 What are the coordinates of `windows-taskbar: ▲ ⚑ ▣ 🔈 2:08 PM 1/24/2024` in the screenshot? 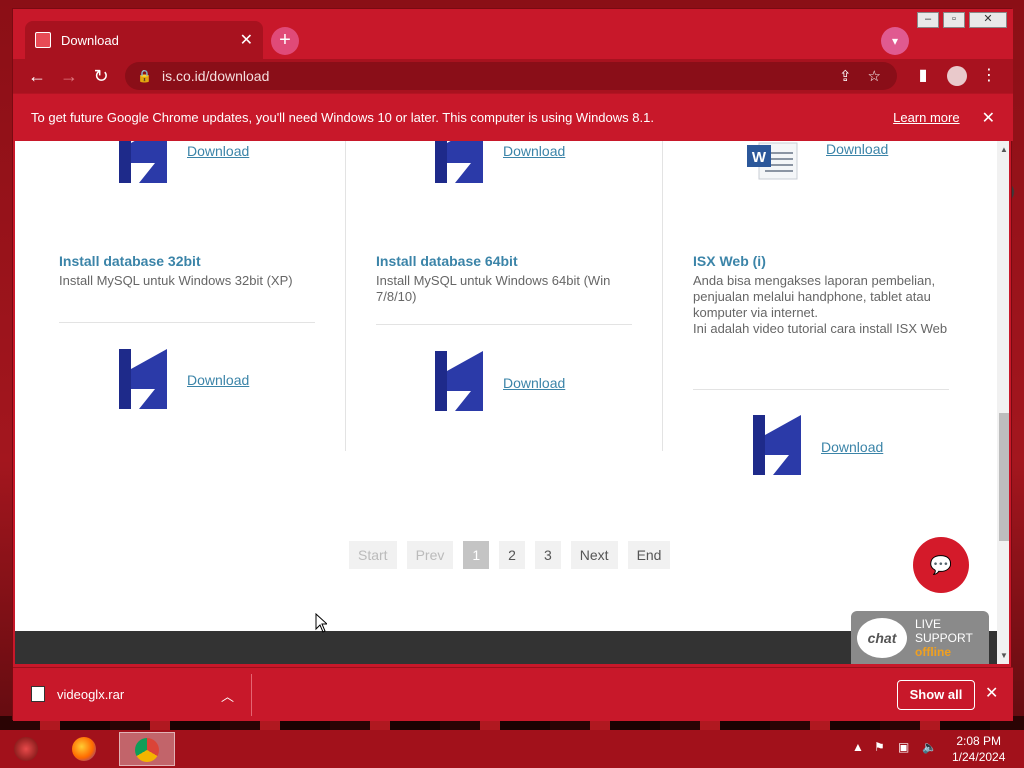 It's located at (512, 749).